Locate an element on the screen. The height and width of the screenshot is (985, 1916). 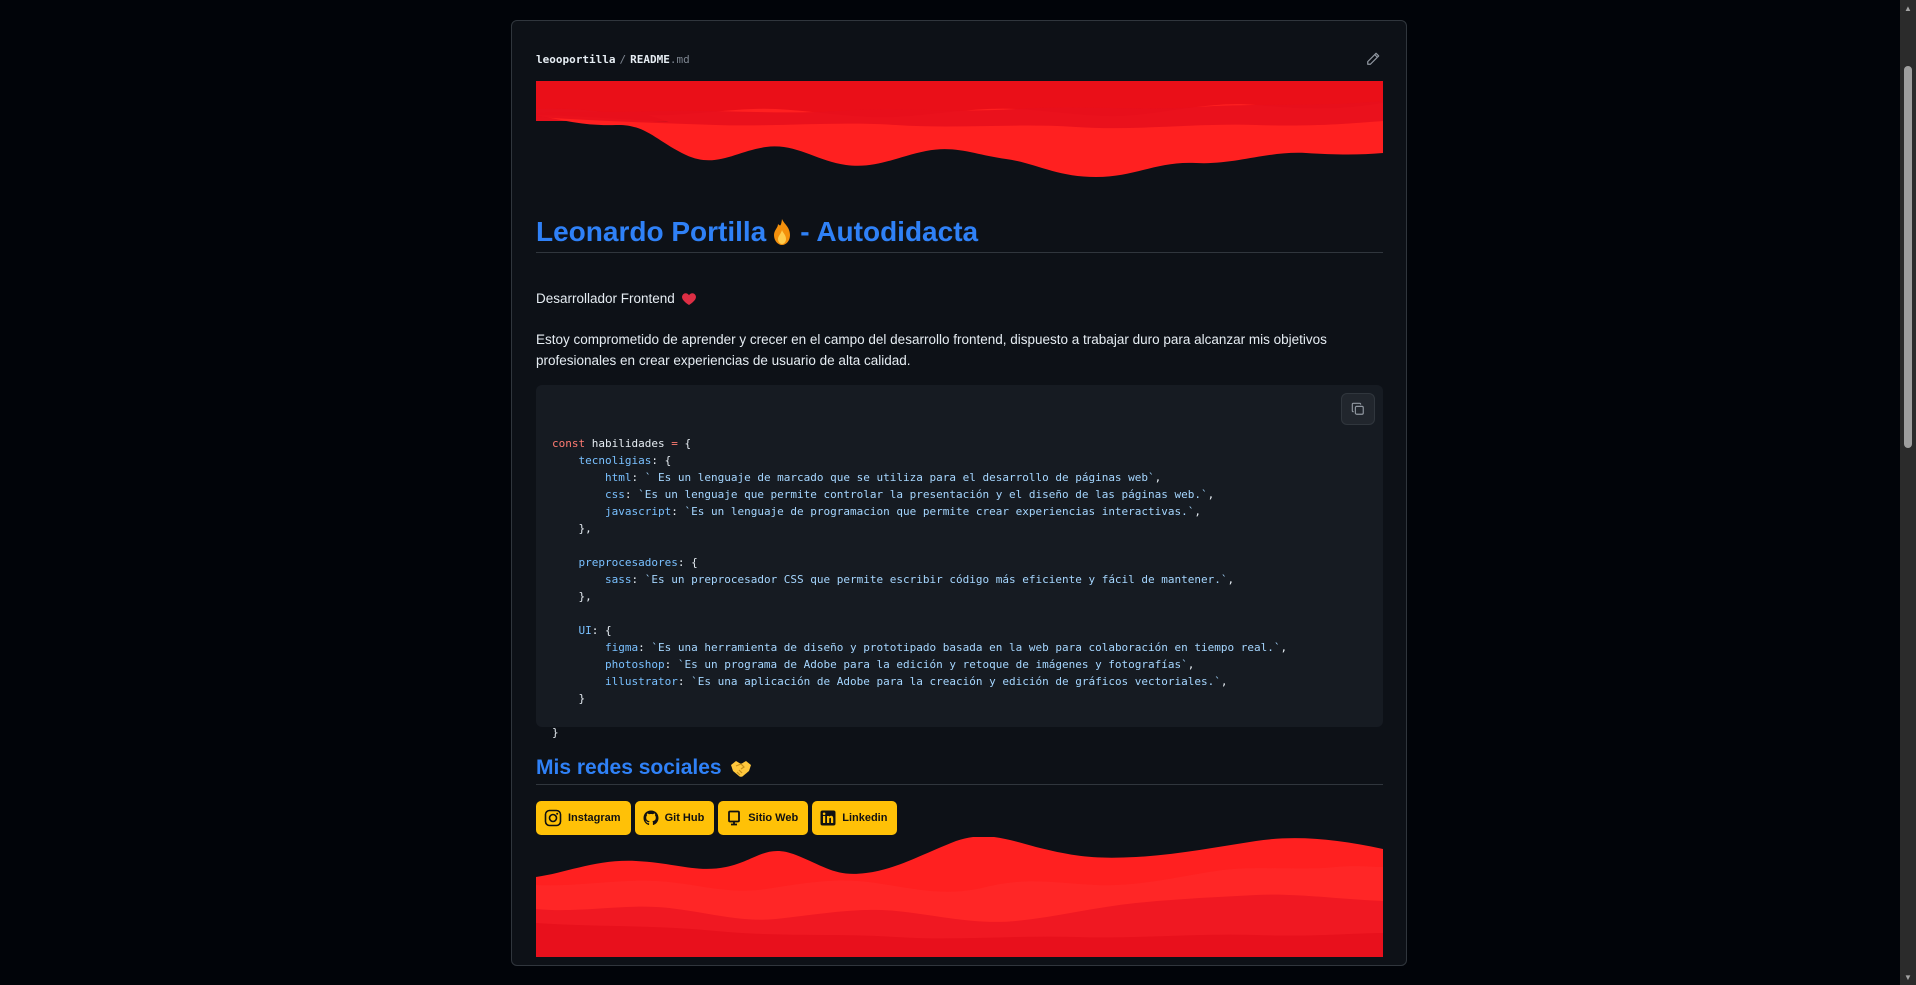
instagram-icon is located at coordinates (553, 818).